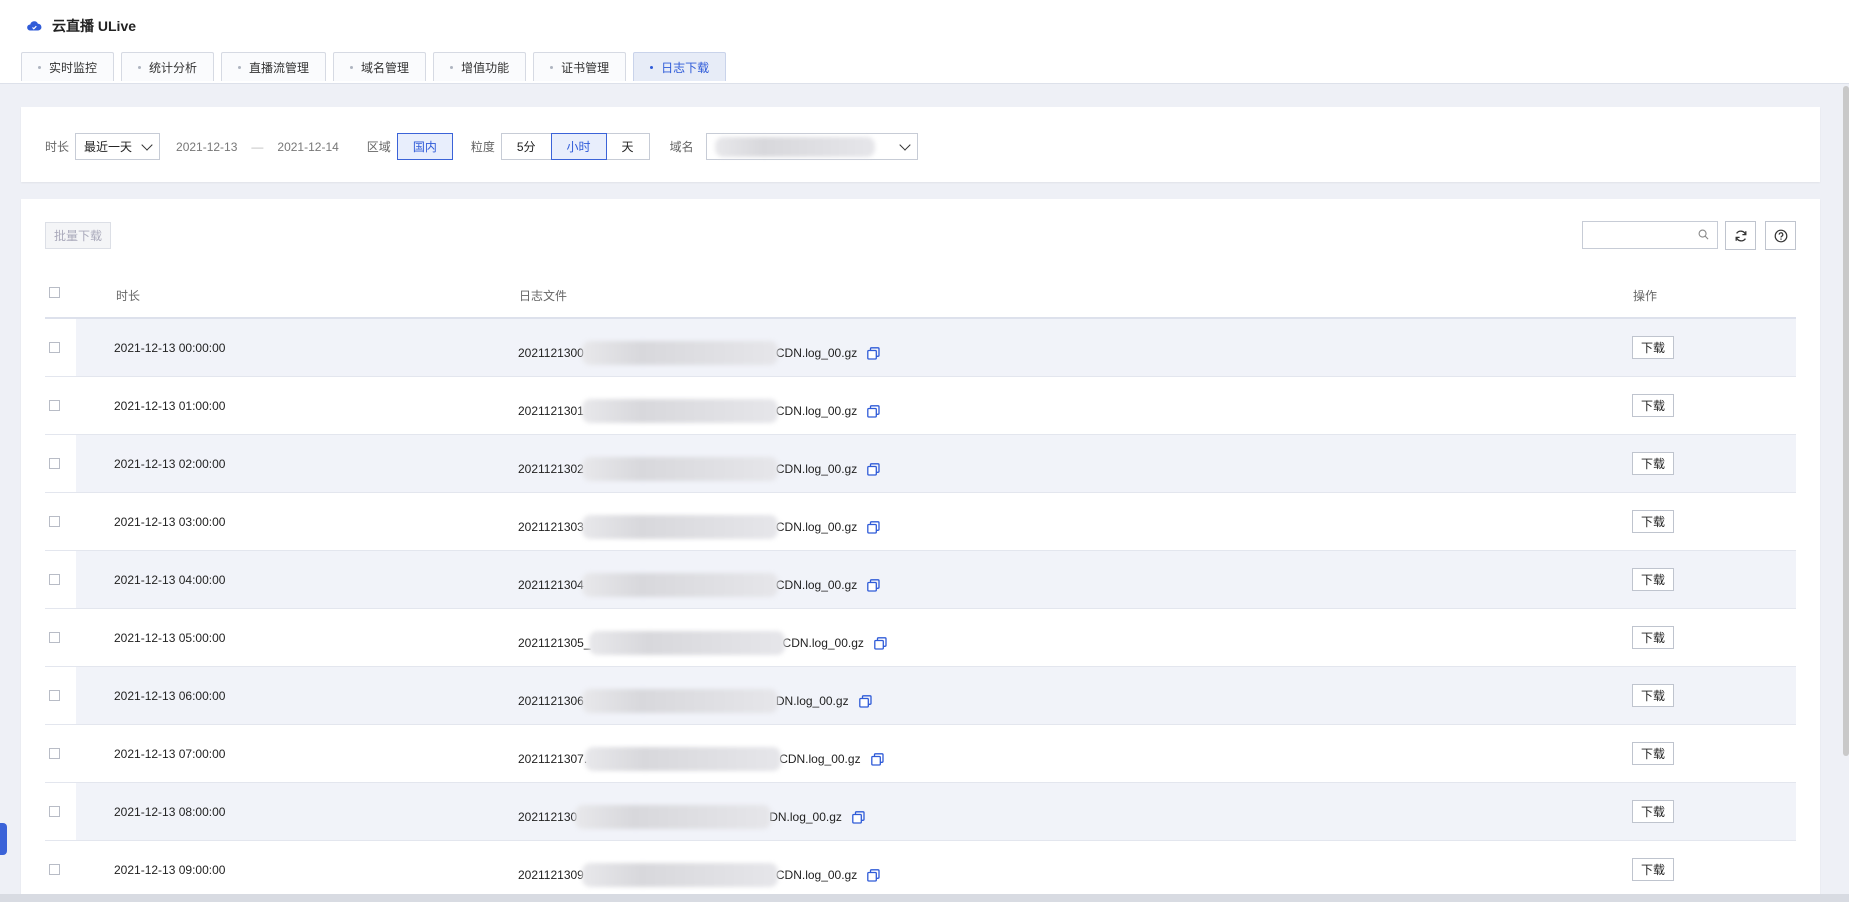 The height and width of the screenshot is (902, 1849). What do you see at coordinates (699, 585) in the screenshot?
I see `row-file: 2021121304 CDN.log_00.gz` at bounding box center [699, 585].